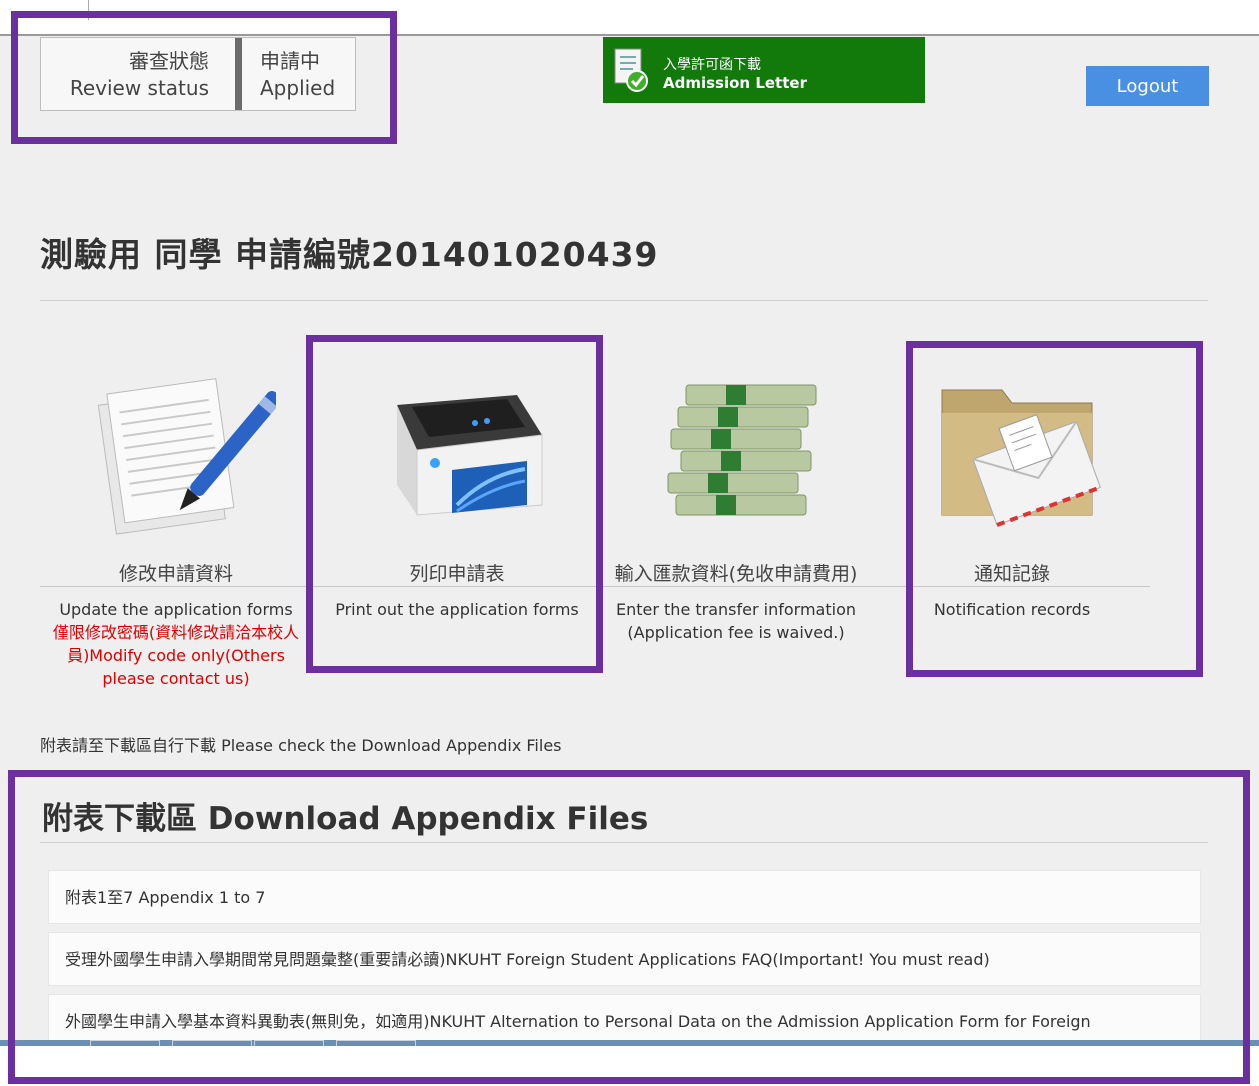 The image size is (1259, 1086). I want to click on admission-letter-en: Admission Letter, so click(735, 83).